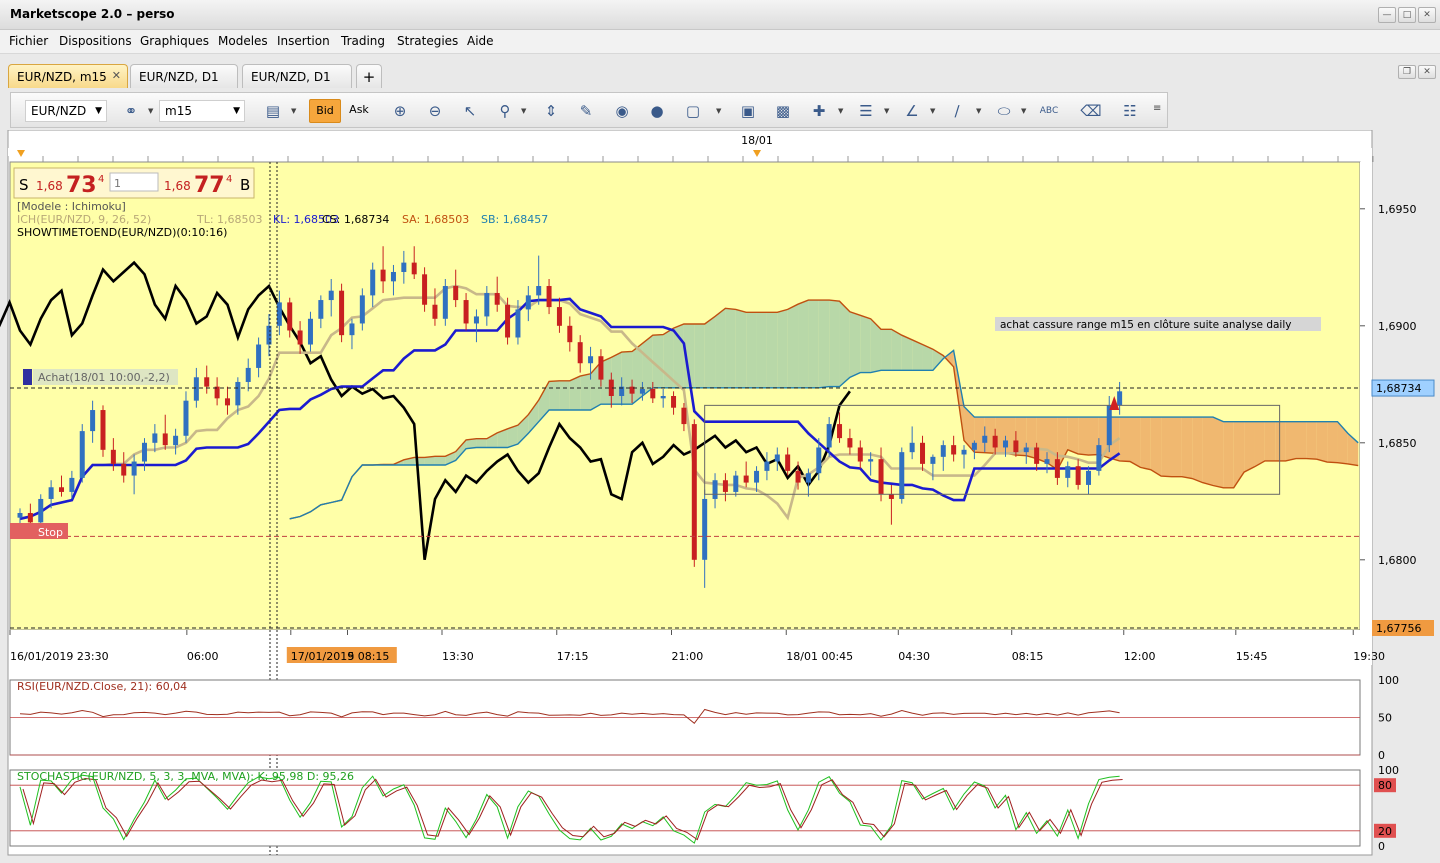  I want to click on crosshair-icon: ✚, so click(819, 111).